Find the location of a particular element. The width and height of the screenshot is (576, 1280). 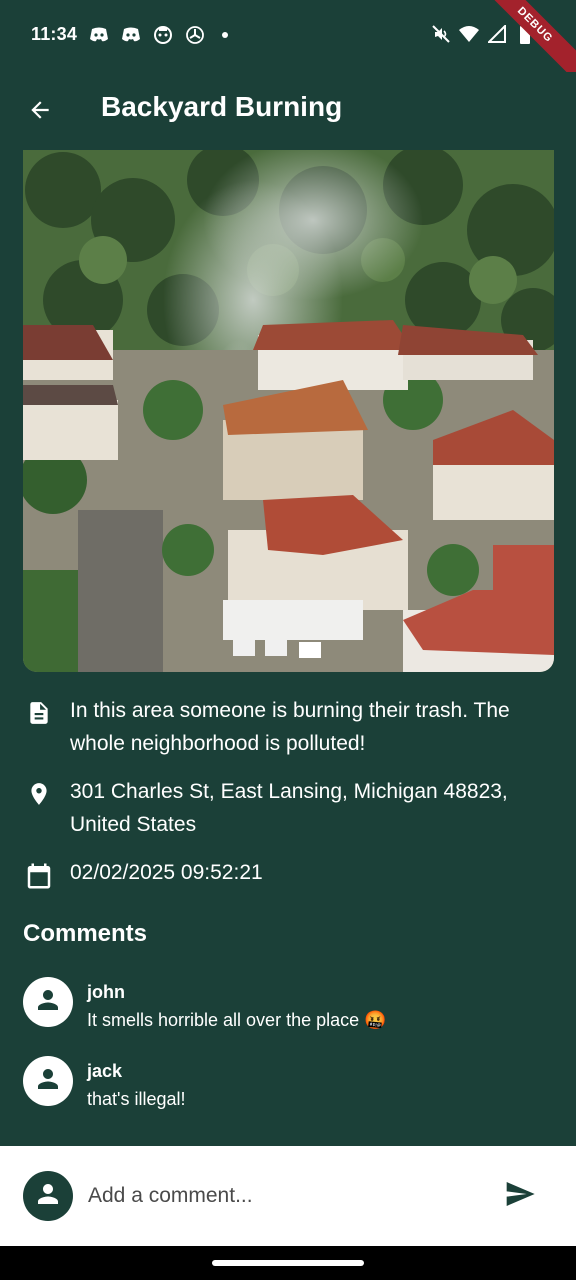

home-indicator is located at coordinates (288, 1263).